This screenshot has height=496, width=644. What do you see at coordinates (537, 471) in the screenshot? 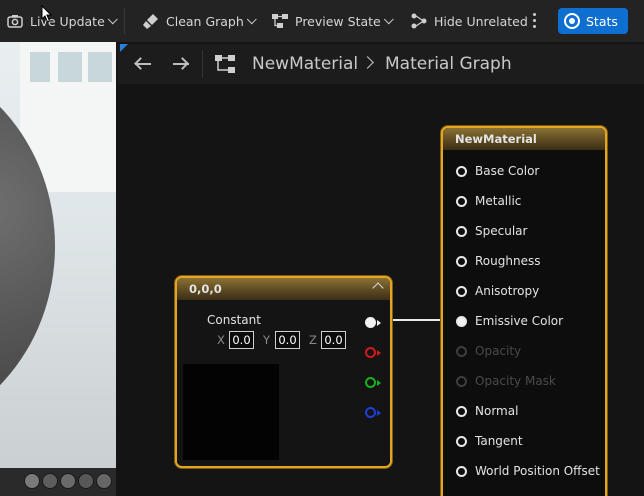
I see `input-pin-label: World Position Offset` at bounding box center [537, 471].